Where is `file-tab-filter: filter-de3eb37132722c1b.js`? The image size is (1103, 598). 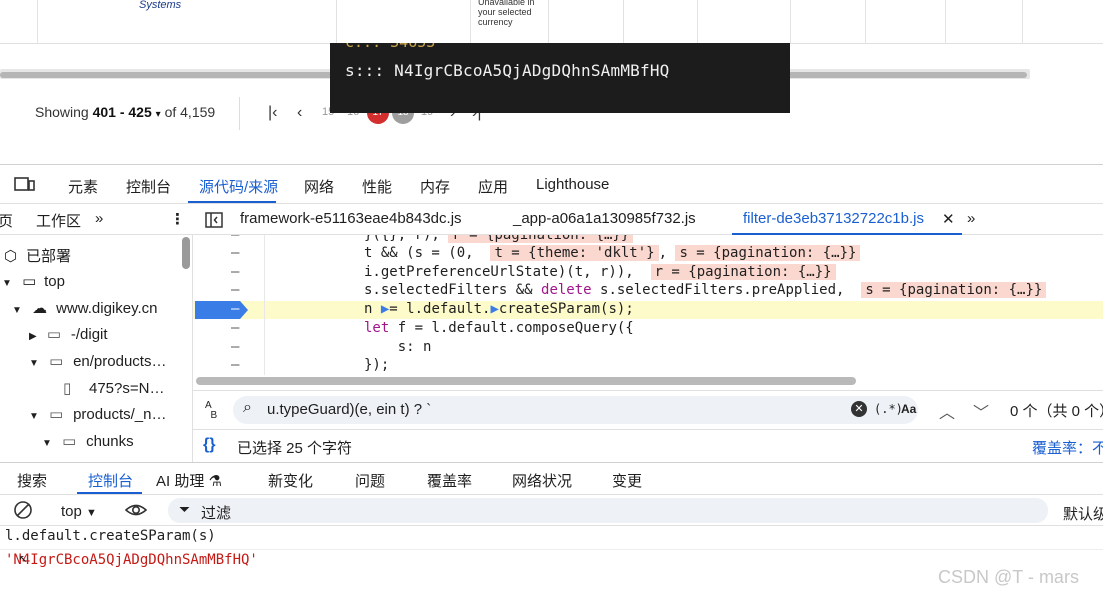 file-tab-filter: filter-de3eb37132722c1b.js is located at coordinates (833, 218).